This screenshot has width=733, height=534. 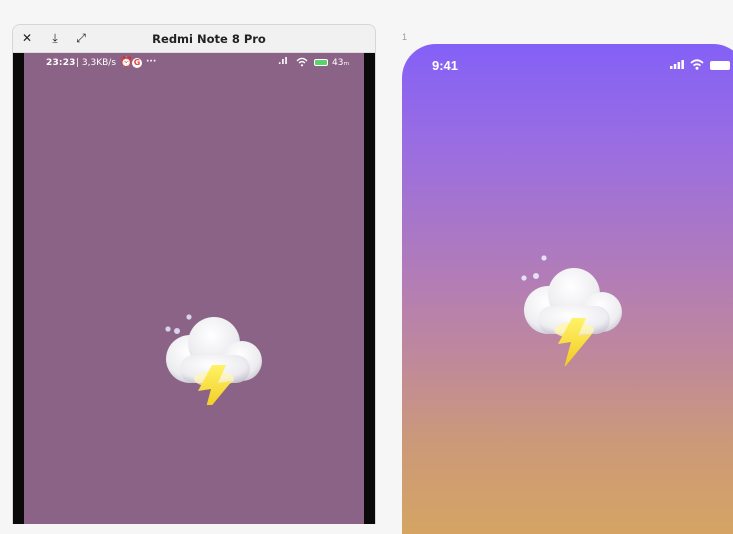 What do you see at coordinates (27, 38) in the screenshot?
I see `close-icon: ✕` at bounding box center [27, 38].